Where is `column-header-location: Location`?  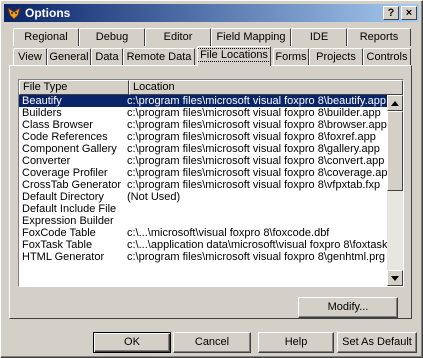 column-header-location: Location is located at coordinates (266, 87).